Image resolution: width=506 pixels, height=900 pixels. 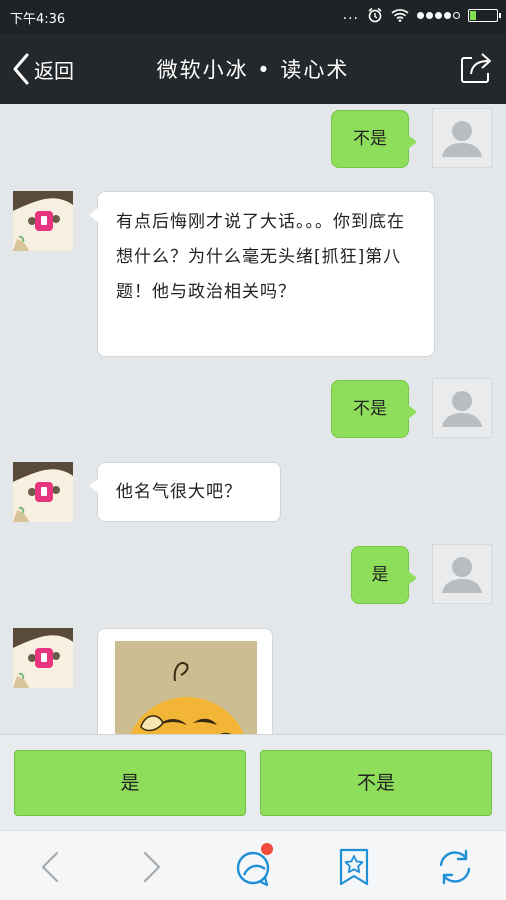 I want to click on signal-strength-icon, so click(x=438, y=15).